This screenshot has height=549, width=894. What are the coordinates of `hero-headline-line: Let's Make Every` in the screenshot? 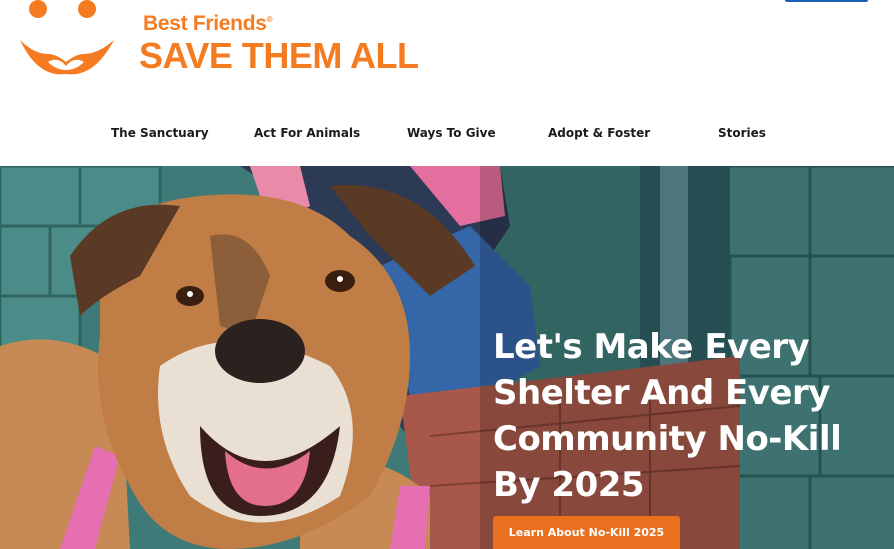 It's located at (651, 346).